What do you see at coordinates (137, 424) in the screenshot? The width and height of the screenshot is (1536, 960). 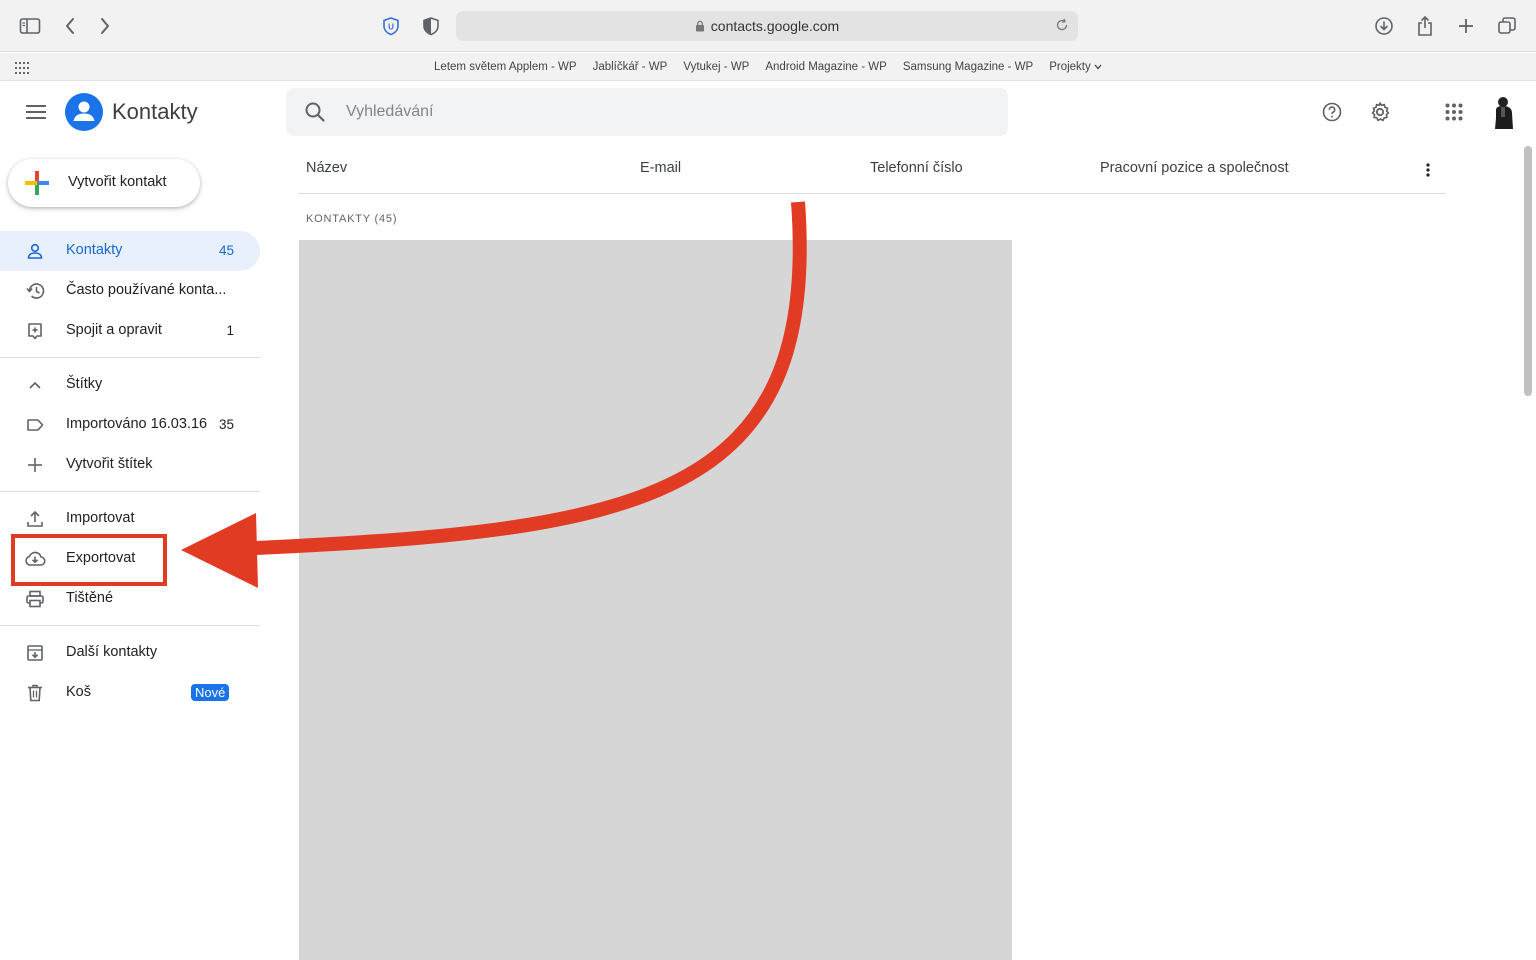 I see `sidebar-item-label: Importováno 16.03.16` at bounding box center [137, 424].